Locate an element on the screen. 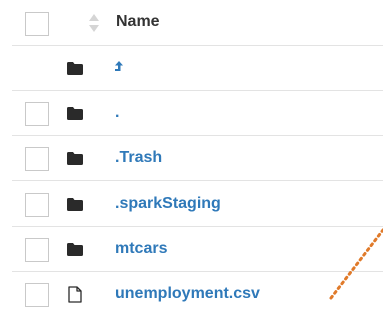 The image size is (383, 327). folder-link: . is located at coordinates (117, 113).